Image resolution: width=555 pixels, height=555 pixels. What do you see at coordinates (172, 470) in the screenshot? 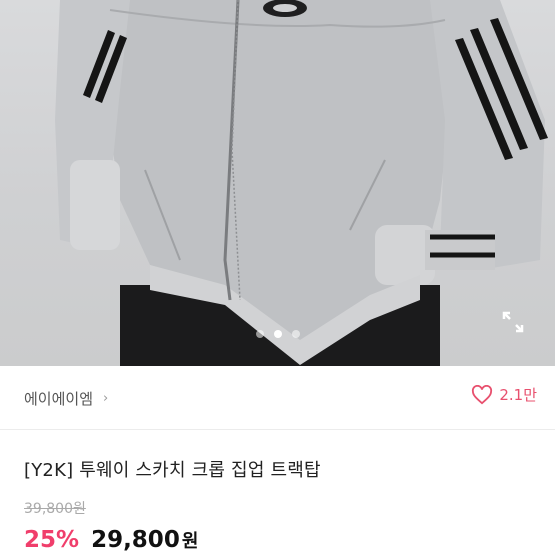
I see `product-title: [Y2K] 투웨이 스카치 크롭 집업 트랙탑` at bounding box center [172, 470].